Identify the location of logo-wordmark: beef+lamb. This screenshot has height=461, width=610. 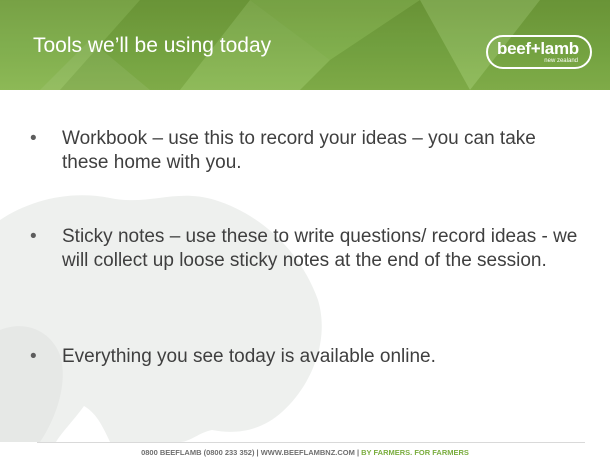
(538, 48).